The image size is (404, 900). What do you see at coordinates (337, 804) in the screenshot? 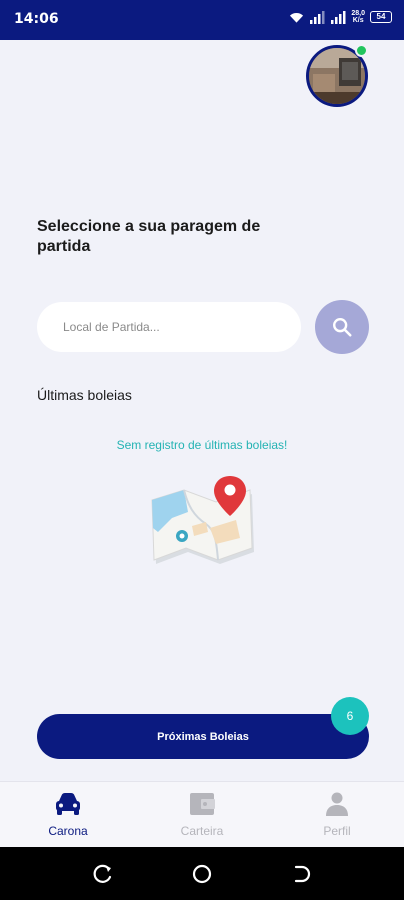
I see `person-icon` at bounding box center [337, 804].